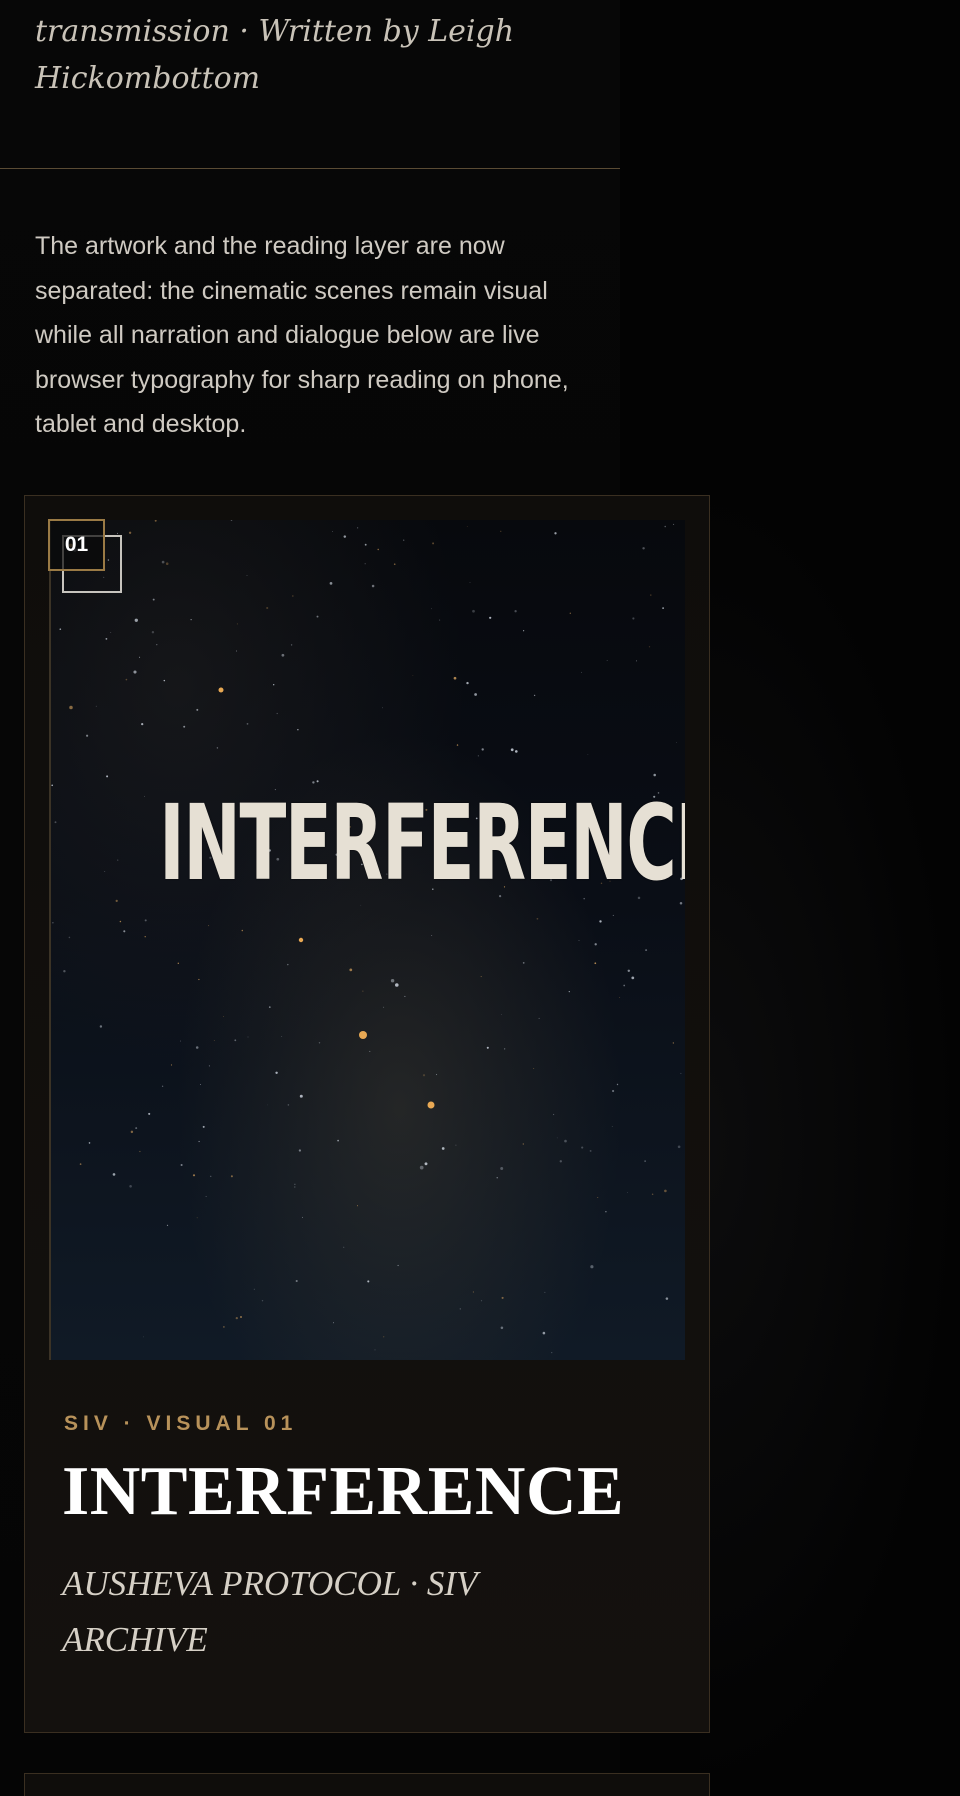 This screenshot has height=1796, width=960. I want to click on byline-line-2: Hickombottom, so click(148, 78).